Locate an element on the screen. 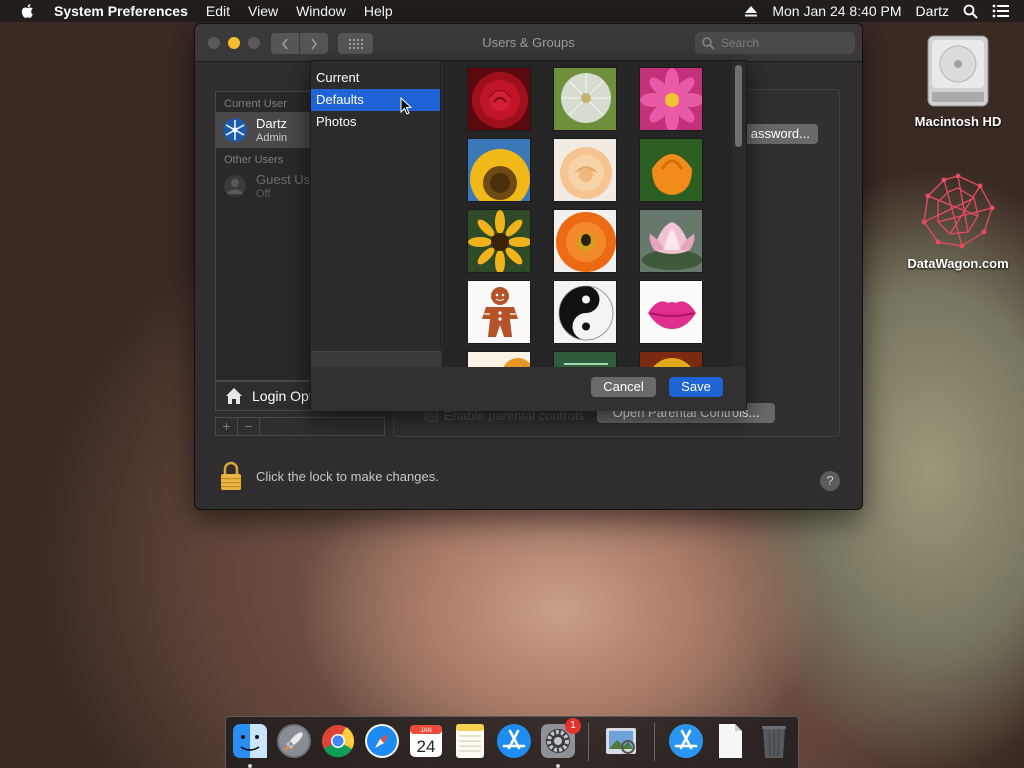 The width and height of the screenshot is (1024, 768). guest-avatar-icon is located at coordinates (235, 186).